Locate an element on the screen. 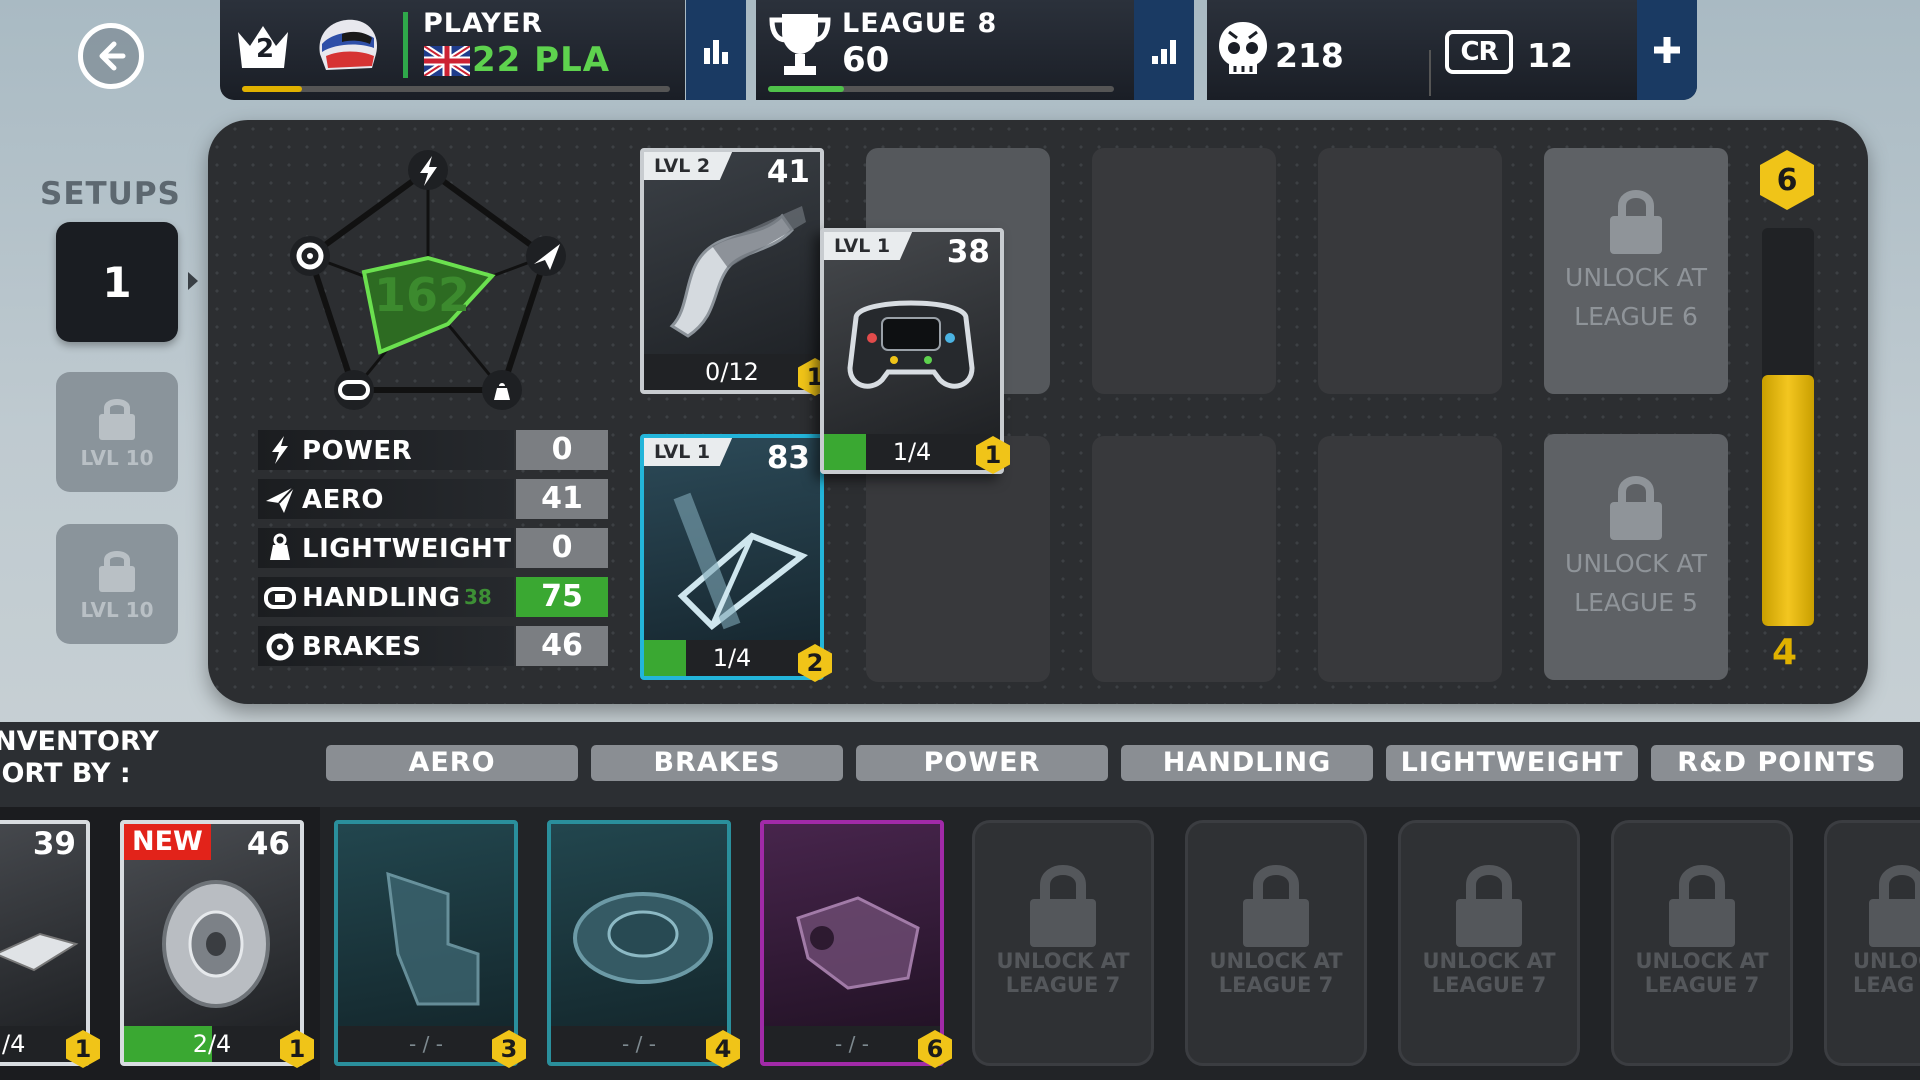  trophy-icon is located at coordinates (800, 44).